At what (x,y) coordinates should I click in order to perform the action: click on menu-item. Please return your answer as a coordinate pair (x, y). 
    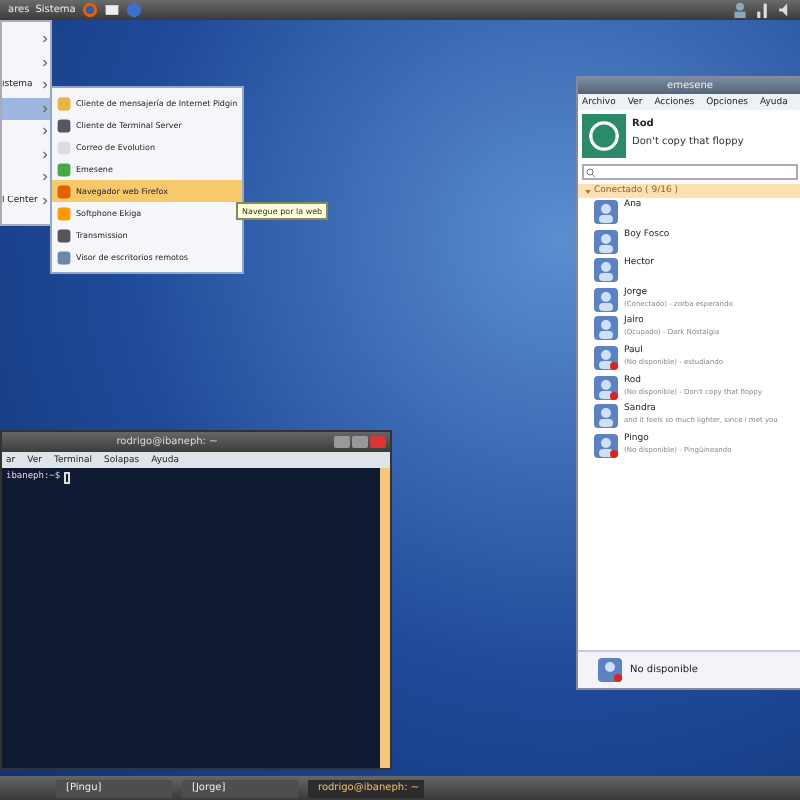
    Looking at the image, I should click on (26, 108).